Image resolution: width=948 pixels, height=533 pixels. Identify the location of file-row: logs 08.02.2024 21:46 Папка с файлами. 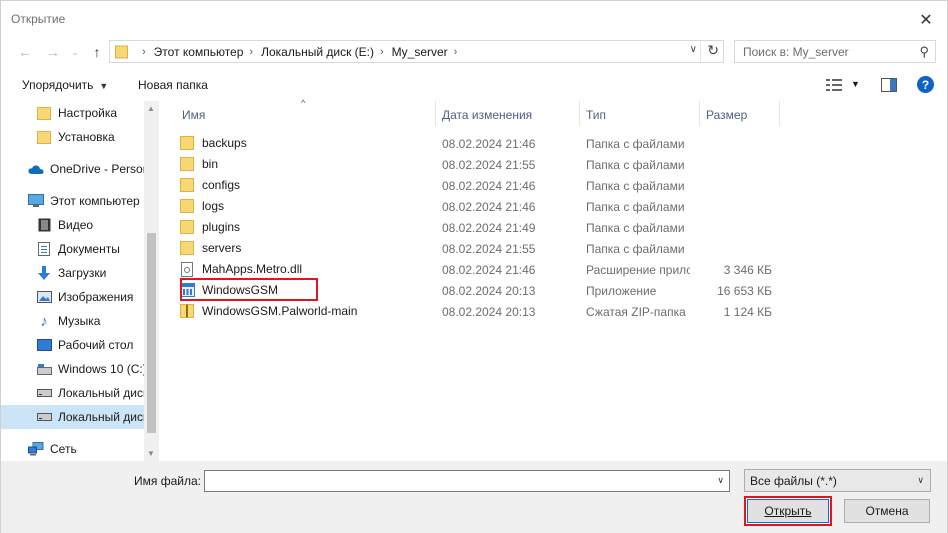
(479, 205).